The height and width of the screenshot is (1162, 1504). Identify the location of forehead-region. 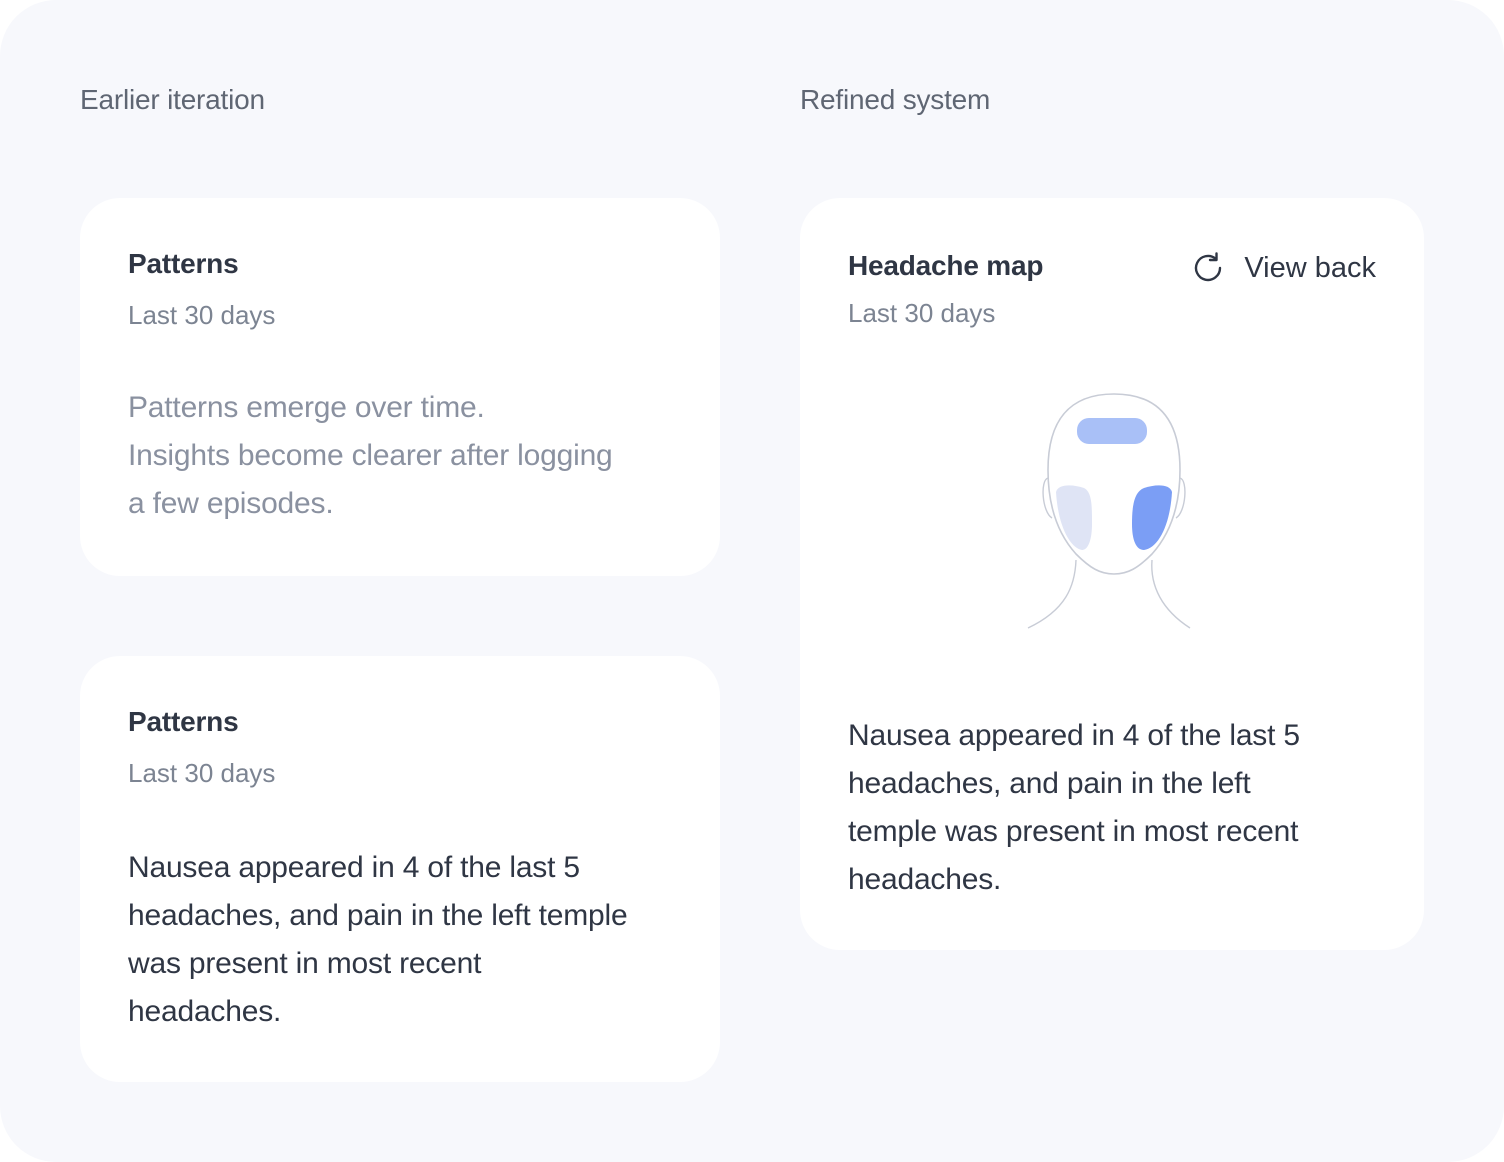
(1112, 431).